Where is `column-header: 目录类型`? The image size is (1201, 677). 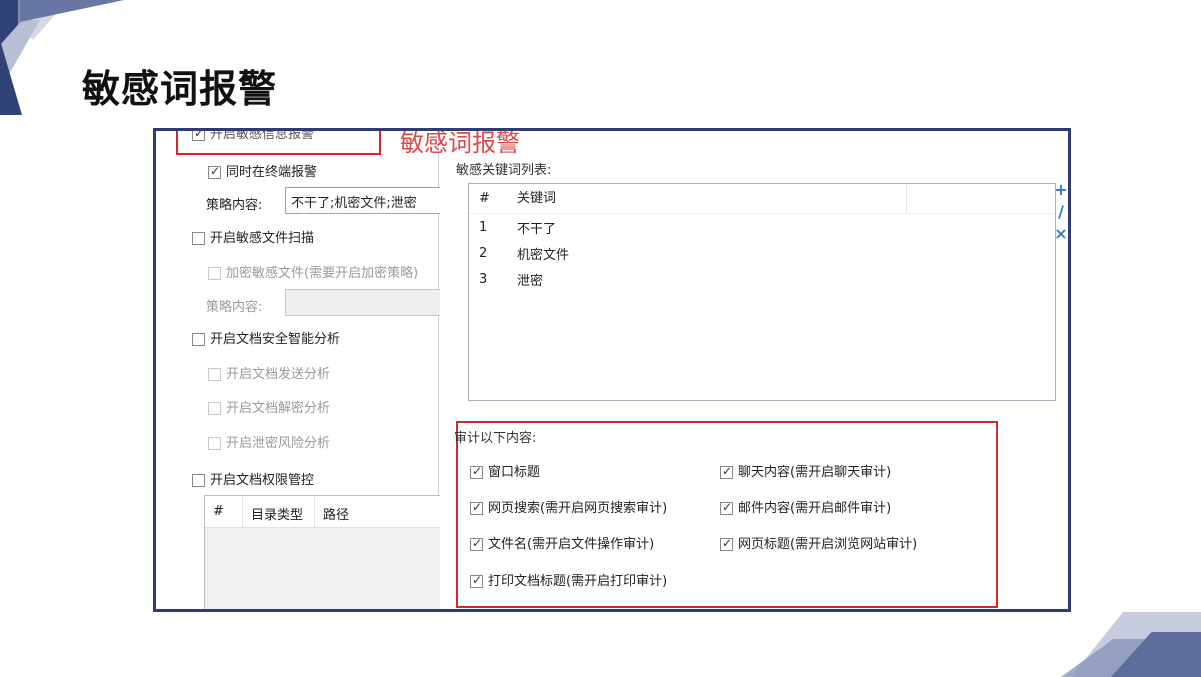 column-header: 目录类型 is located at coordinates (279, 511).